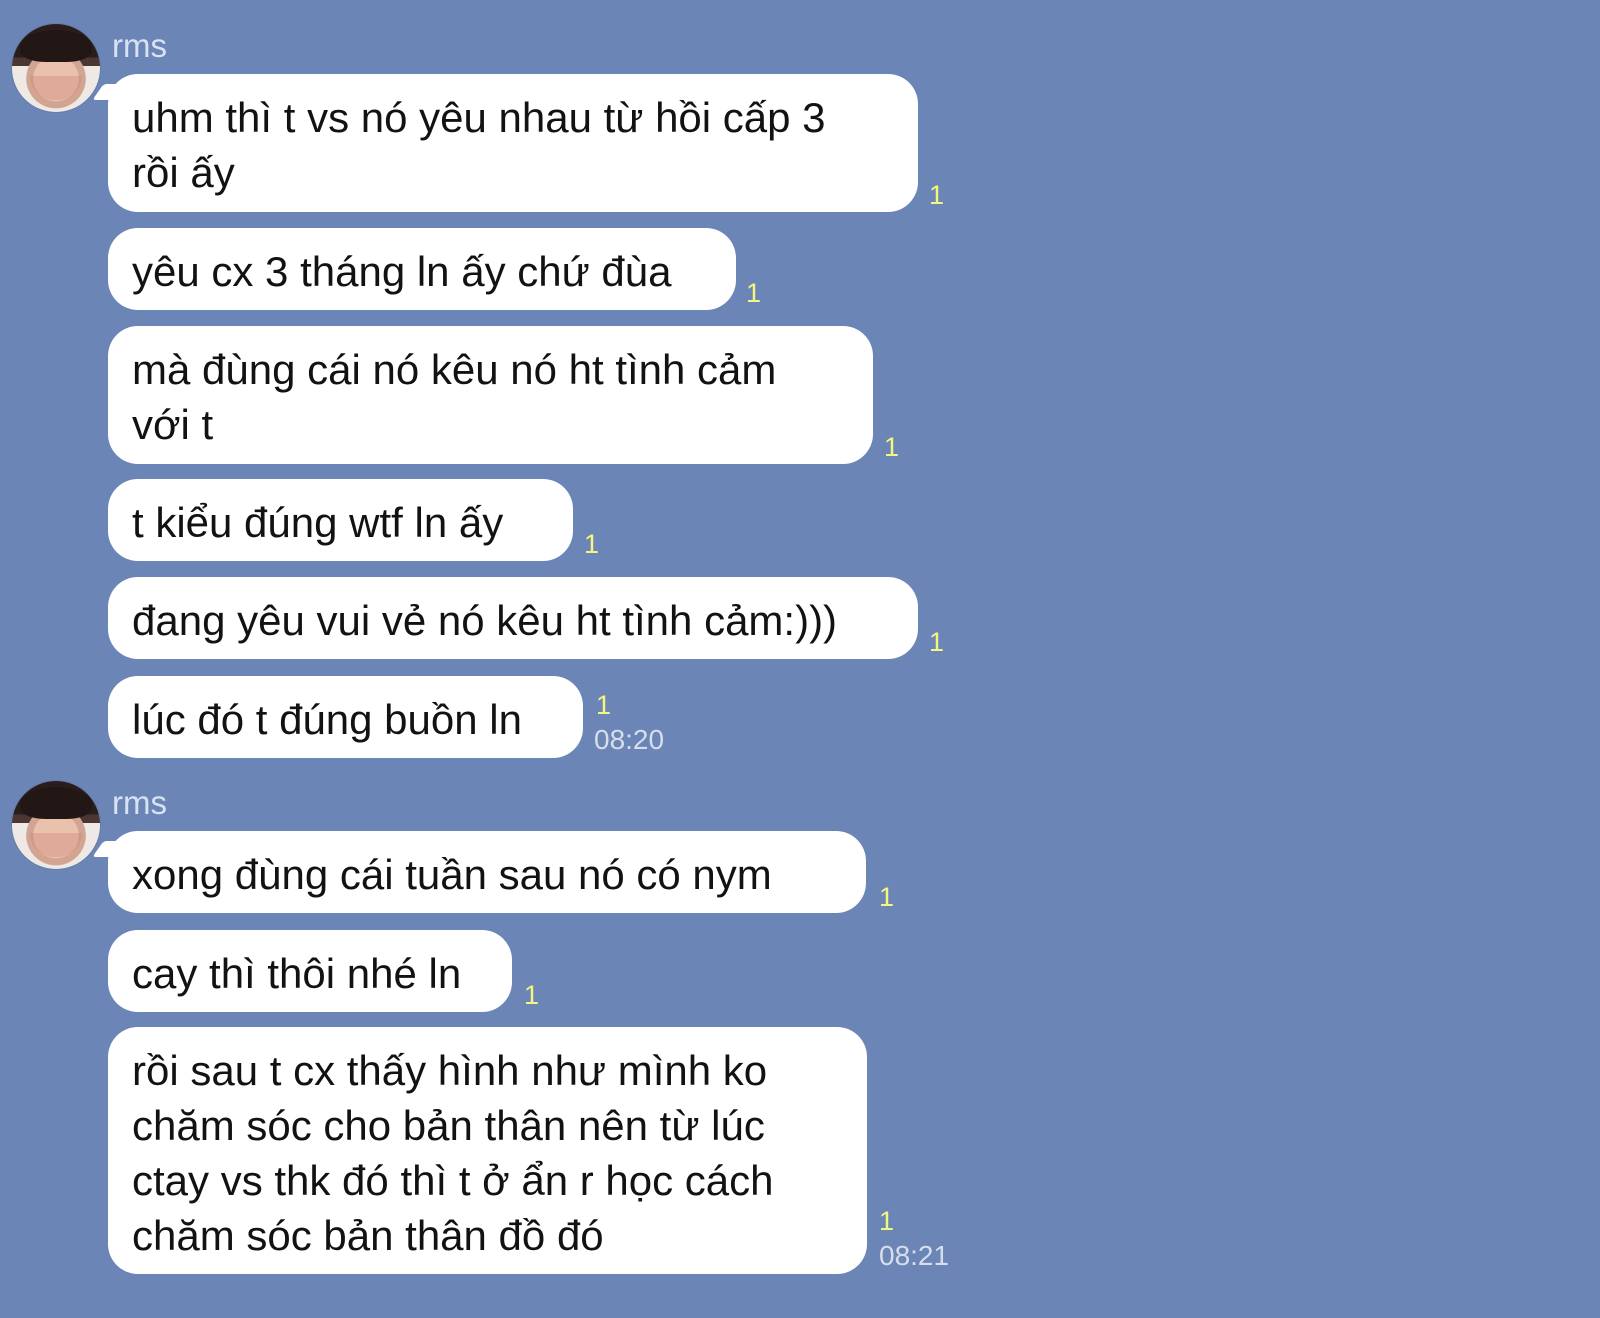  Describe the element at coordinates (327, 719) in the screenshot. I see `message-line: lúc đó t đúng buồn ln` at that location.